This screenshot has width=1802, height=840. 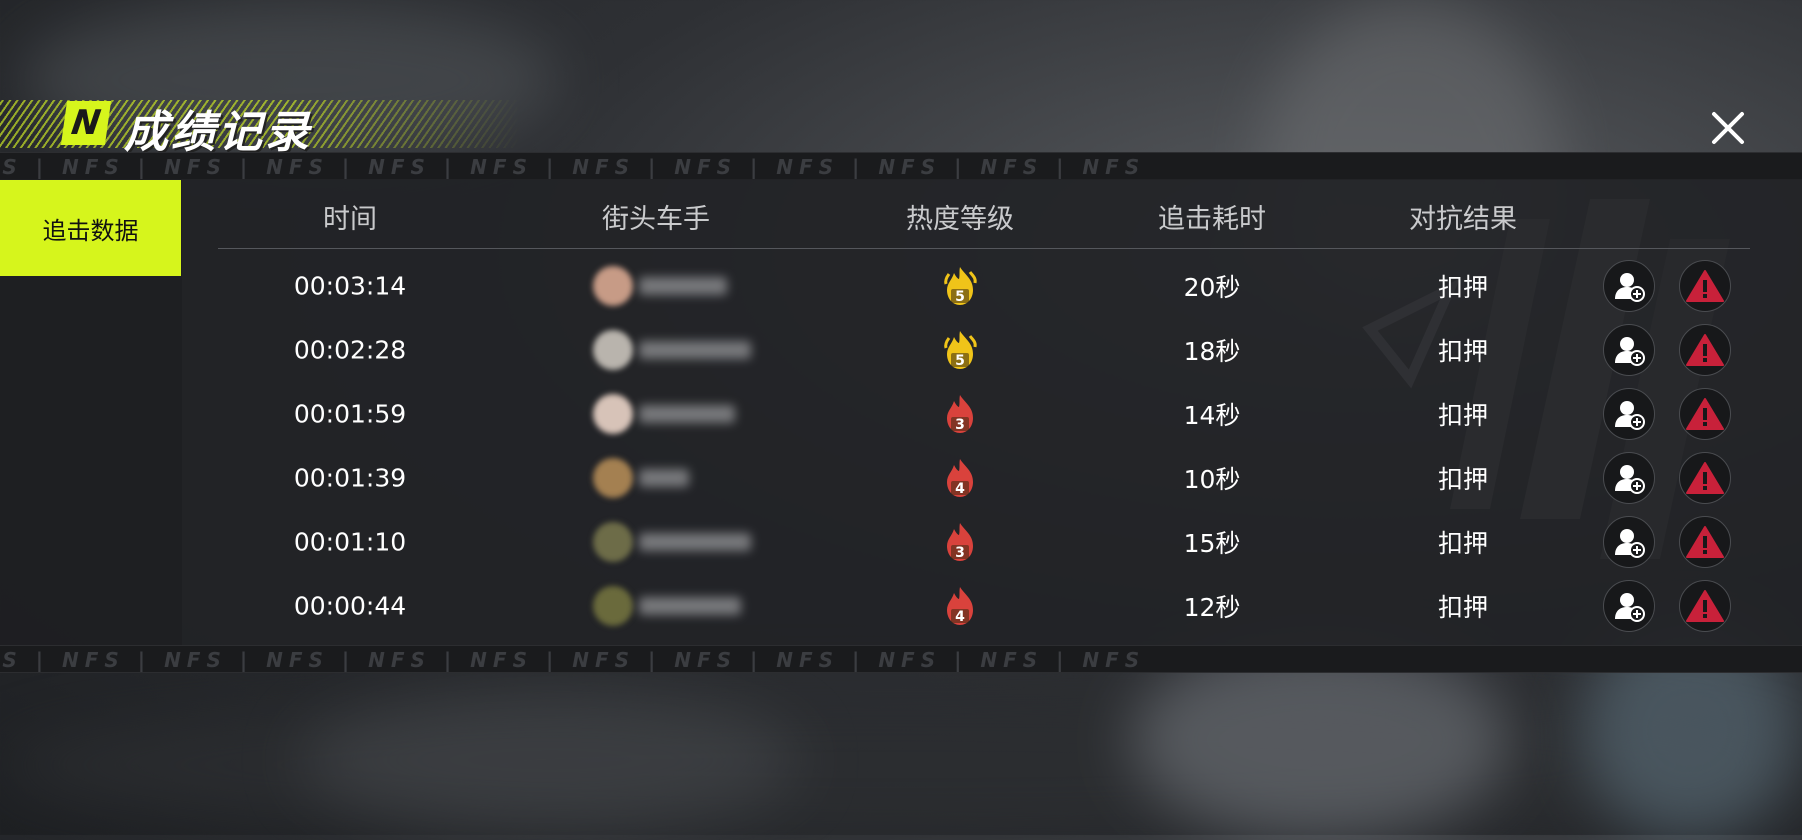 I want to click on tab-label: 追击数据, so click(x=90, y=230).